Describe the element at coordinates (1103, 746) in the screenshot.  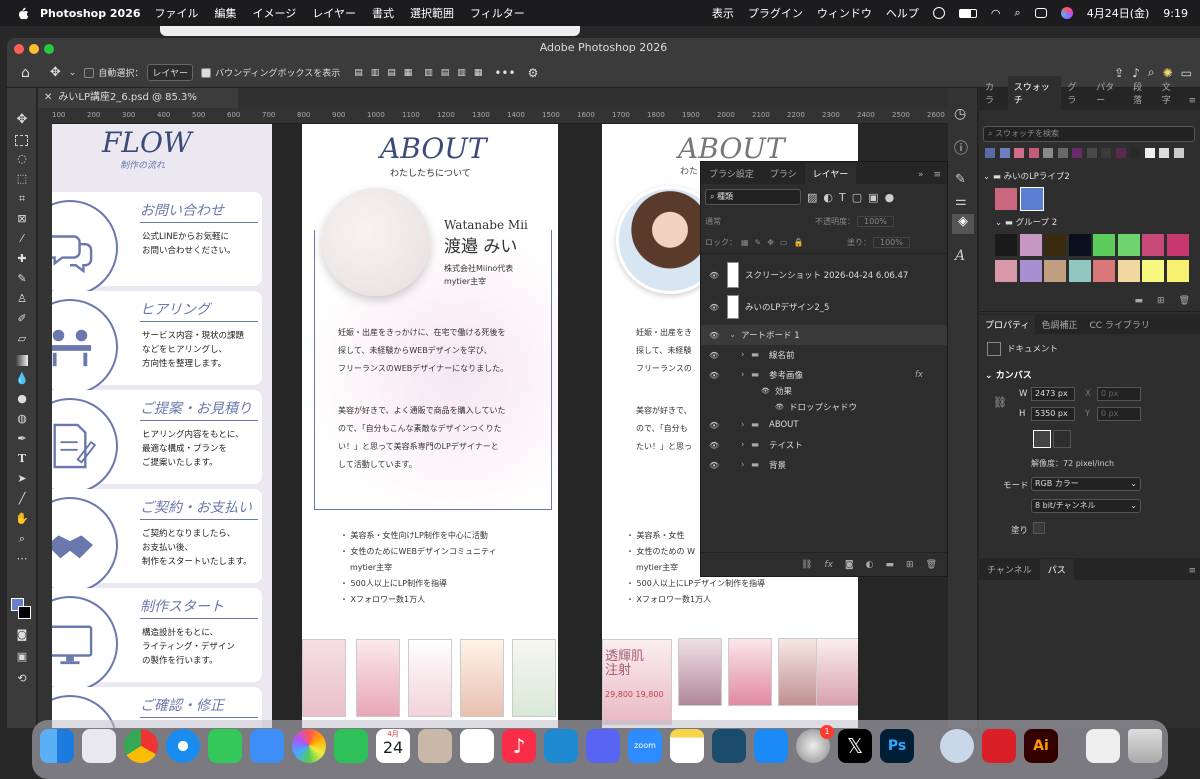
I see `downloads-stack-icon` at that location.